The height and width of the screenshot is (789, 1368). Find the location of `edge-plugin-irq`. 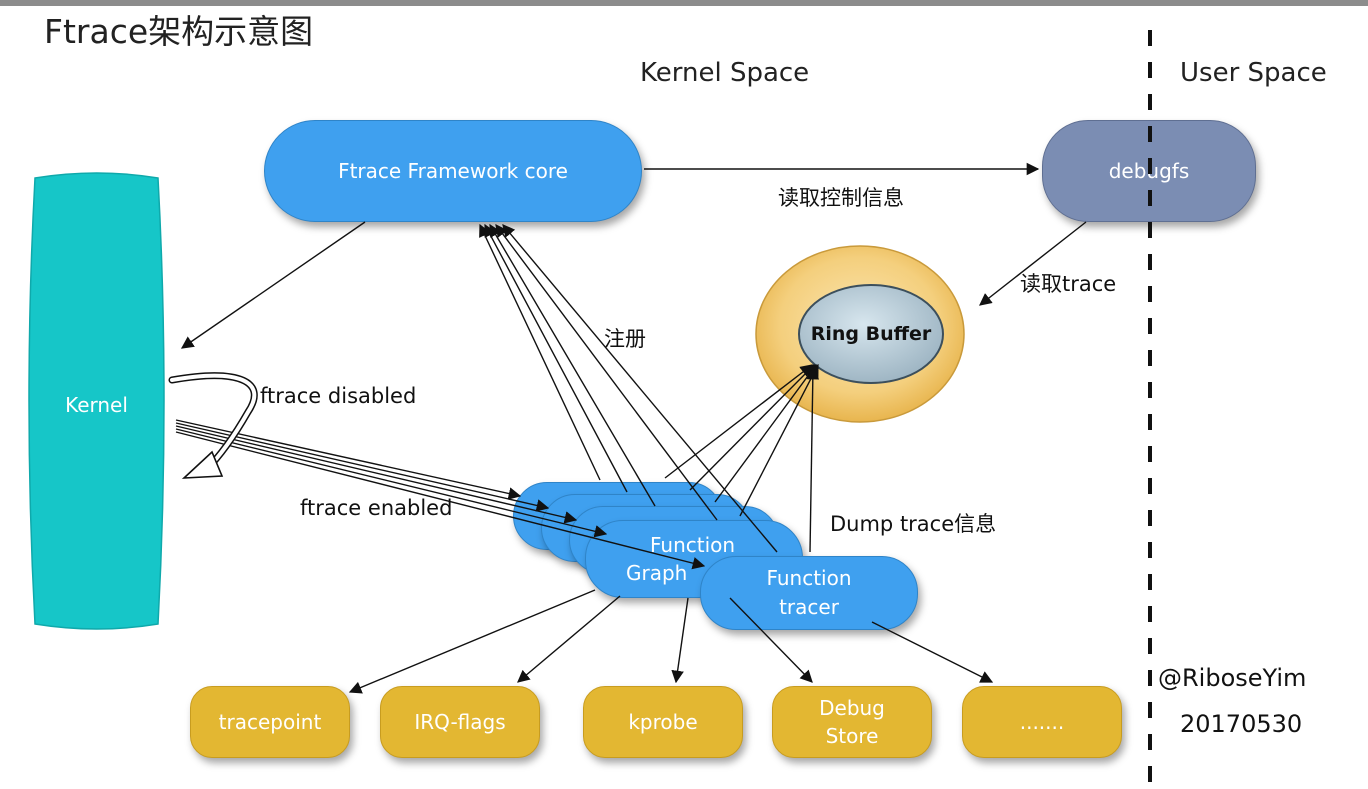

edge-plugin-irq is located at coordinates (569, 639).